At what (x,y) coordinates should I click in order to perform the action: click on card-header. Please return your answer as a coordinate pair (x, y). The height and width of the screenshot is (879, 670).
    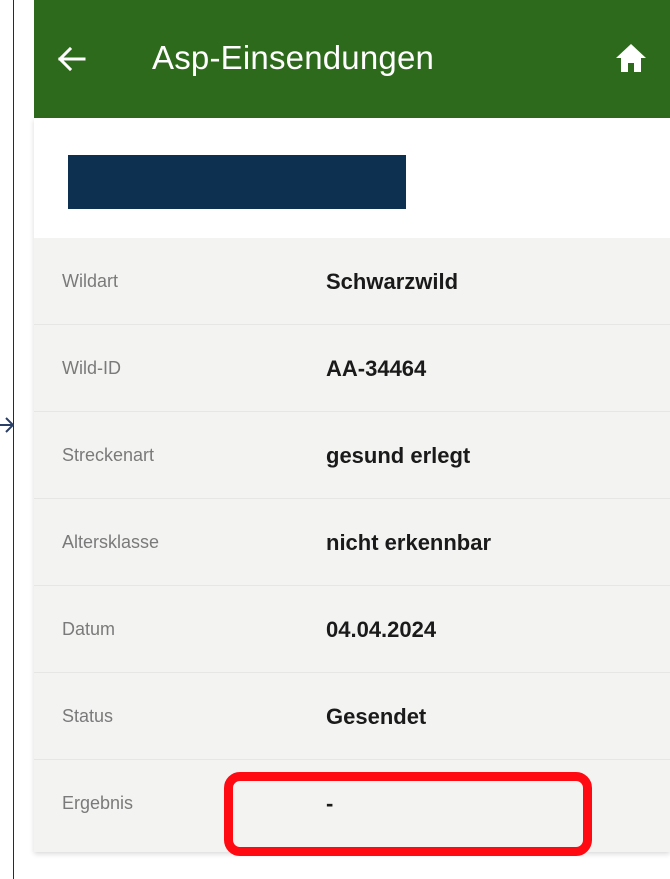
    Looking at the image, I should click on (352, 178).